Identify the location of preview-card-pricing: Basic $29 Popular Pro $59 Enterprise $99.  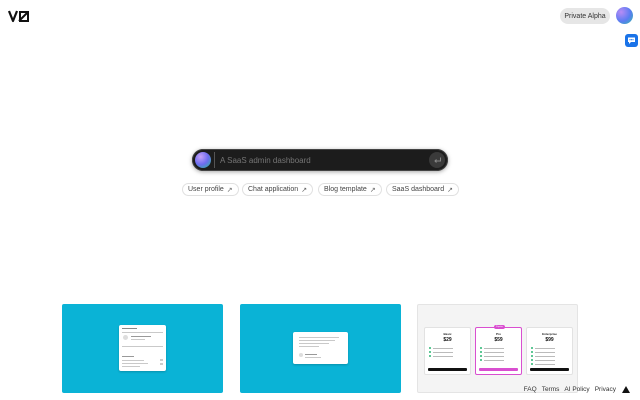
(497, 348).